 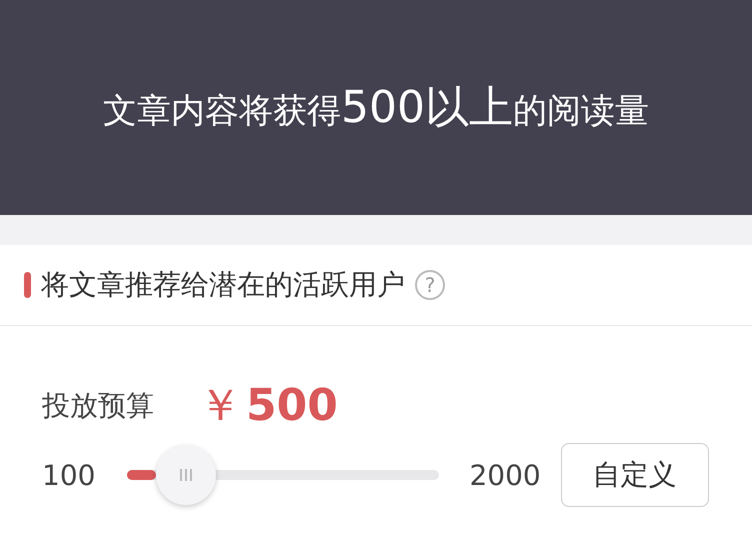 What do you see at coordinates (505, 475) in the screenshot?
I see `max-value: 2000` at bounding box center [505, 475].